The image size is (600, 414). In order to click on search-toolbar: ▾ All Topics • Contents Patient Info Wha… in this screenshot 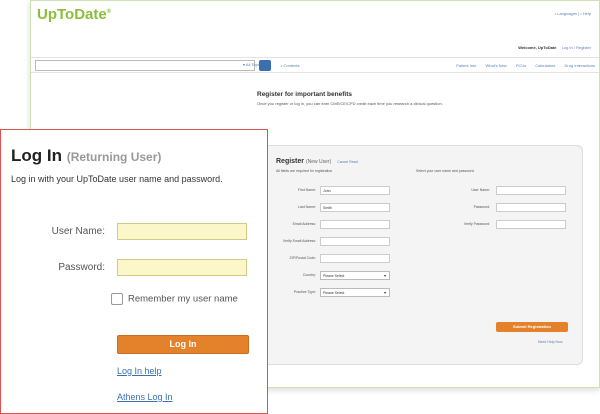, I will do `click(315, 65)`.